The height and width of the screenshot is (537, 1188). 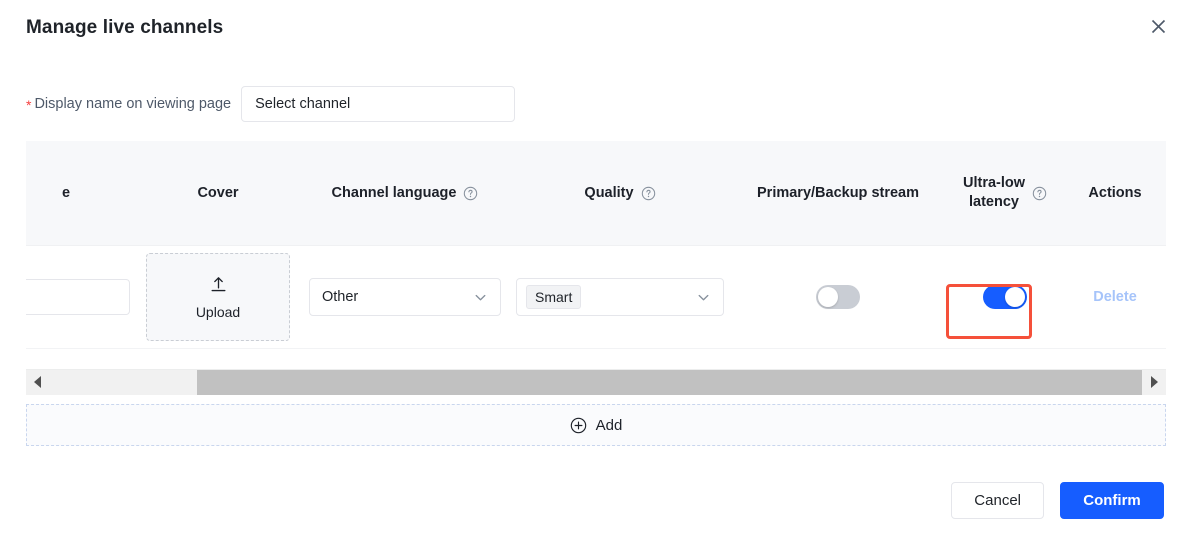 I want to click on upload-icon, so click(x=218, y=286).